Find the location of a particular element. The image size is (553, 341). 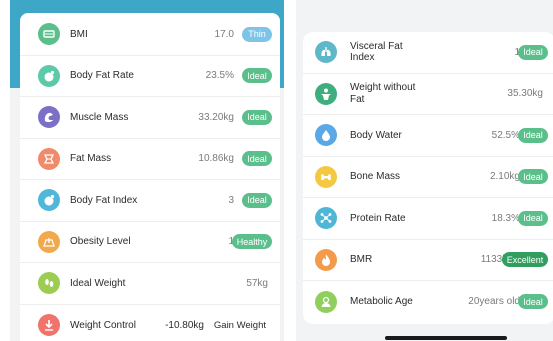

metric-row-ideal-weight: Ideal Weight 57kg is located at coordinates (150, 284).